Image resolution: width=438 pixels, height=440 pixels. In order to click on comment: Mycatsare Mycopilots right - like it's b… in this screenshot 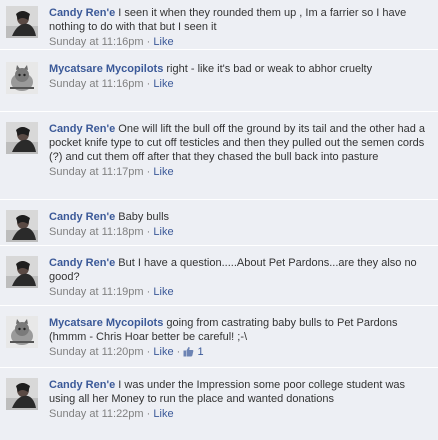, I will do `click(219, 81)`.